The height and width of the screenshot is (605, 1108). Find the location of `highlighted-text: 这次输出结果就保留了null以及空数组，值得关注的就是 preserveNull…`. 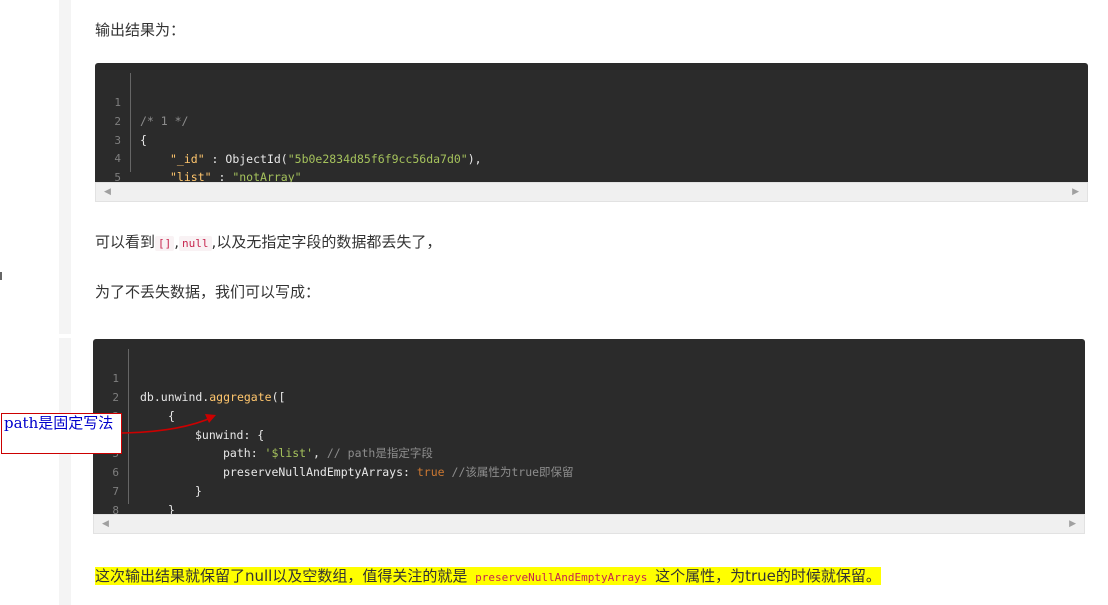

highlighted-text: 这次输出结果就保留了null以及空数组，值得关注的就是 preserveNull… is located at coordinates (488, 576).